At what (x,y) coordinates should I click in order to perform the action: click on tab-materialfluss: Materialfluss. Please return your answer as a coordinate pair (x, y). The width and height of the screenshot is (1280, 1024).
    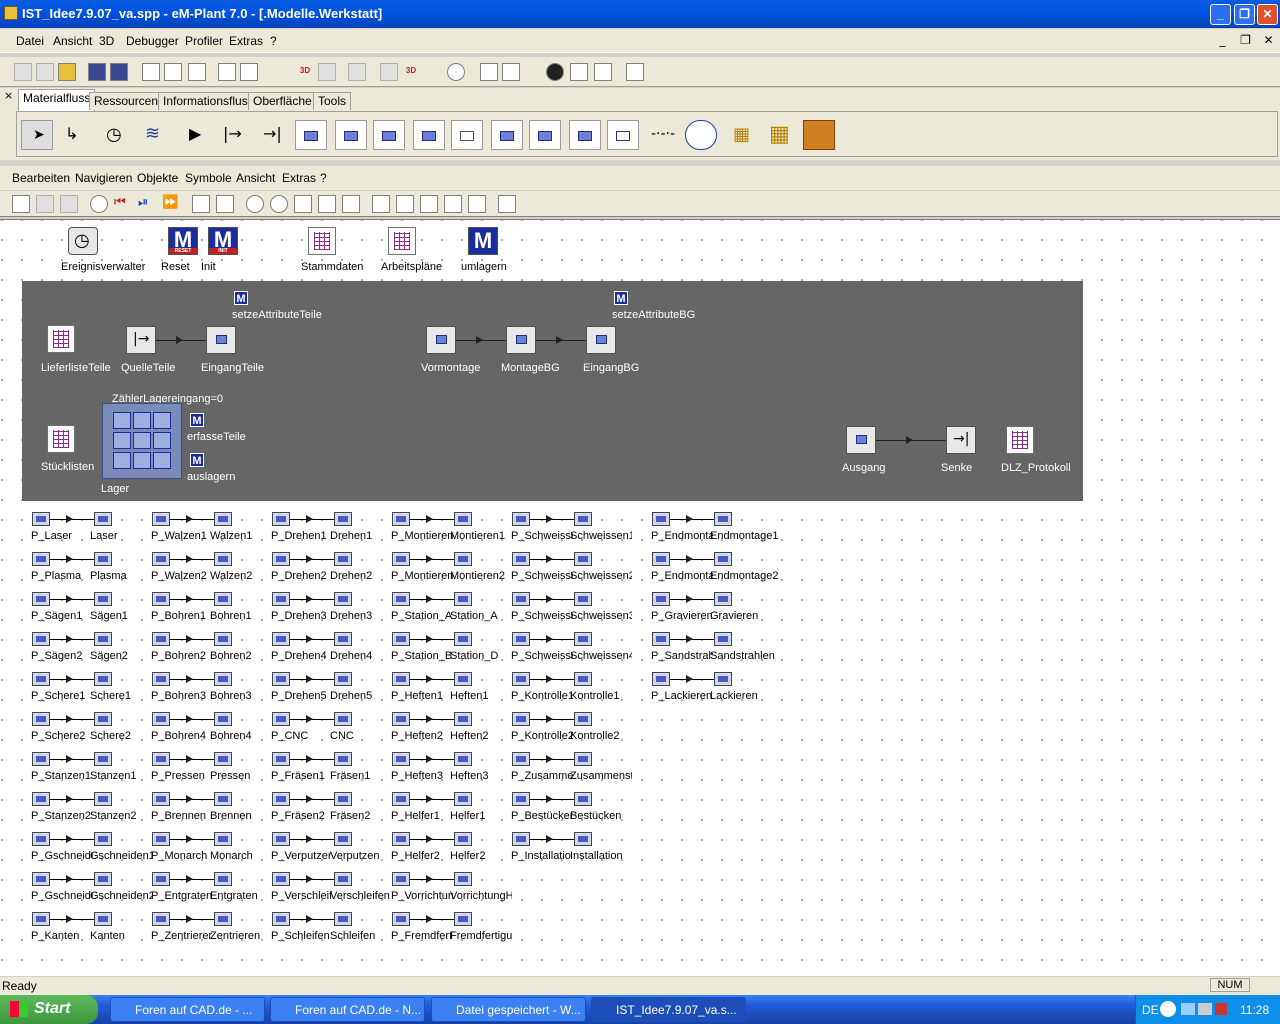
    Looking at the image, I should click on (57, 100).